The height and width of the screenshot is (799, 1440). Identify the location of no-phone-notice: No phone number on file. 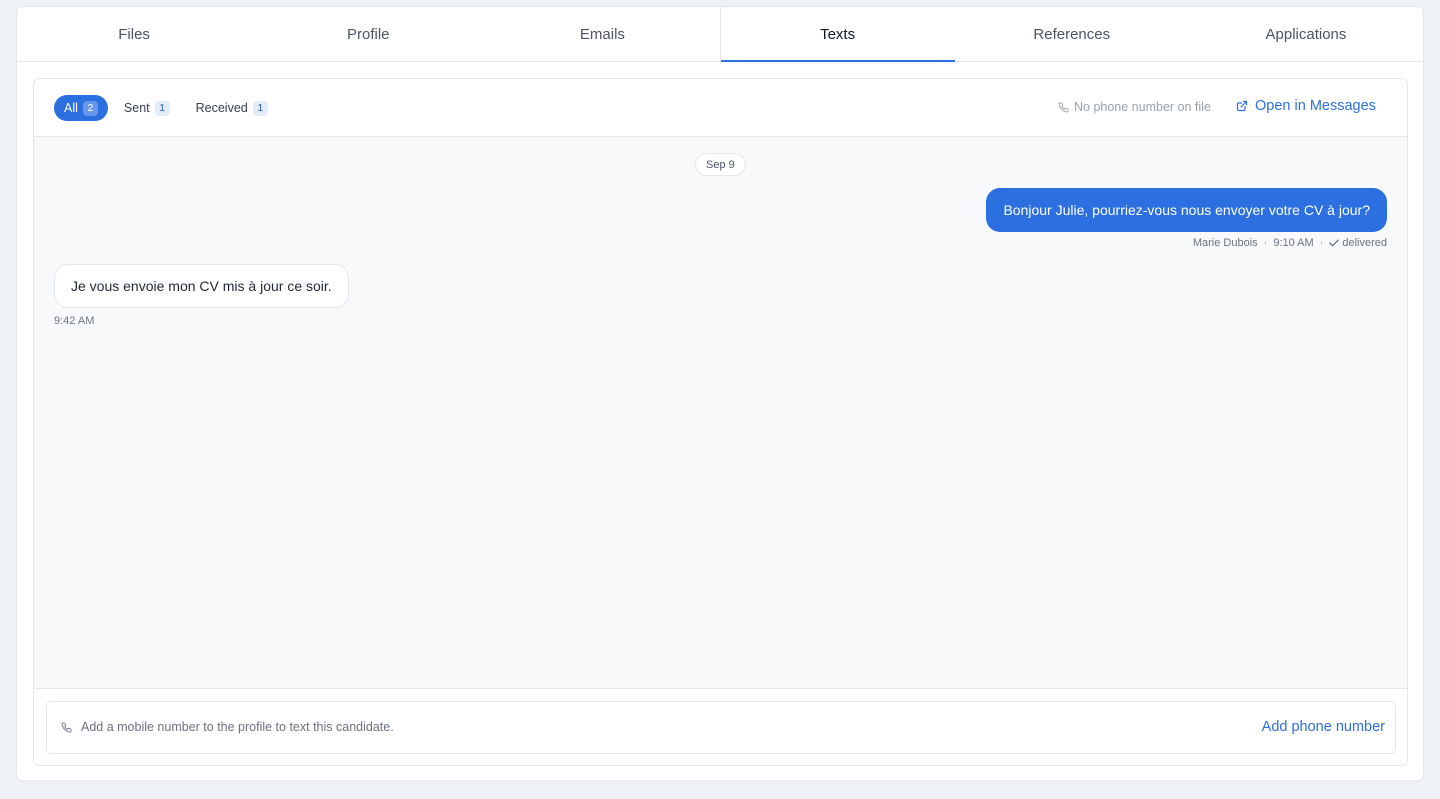
(1134, 107).